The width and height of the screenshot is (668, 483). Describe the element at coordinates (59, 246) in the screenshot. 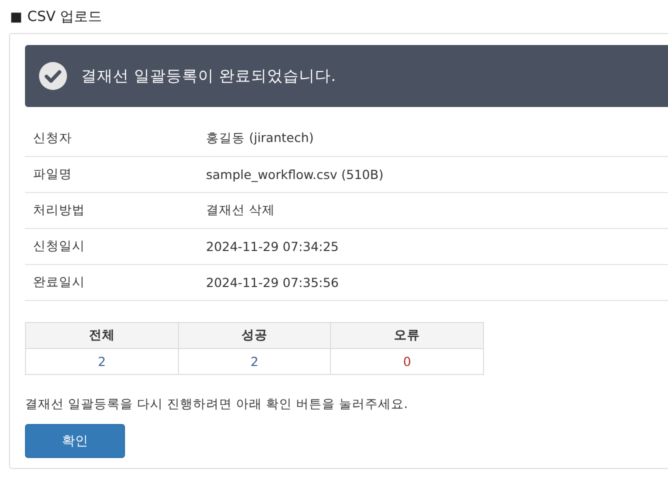

I see `detail-label: 신청일시` at that location.